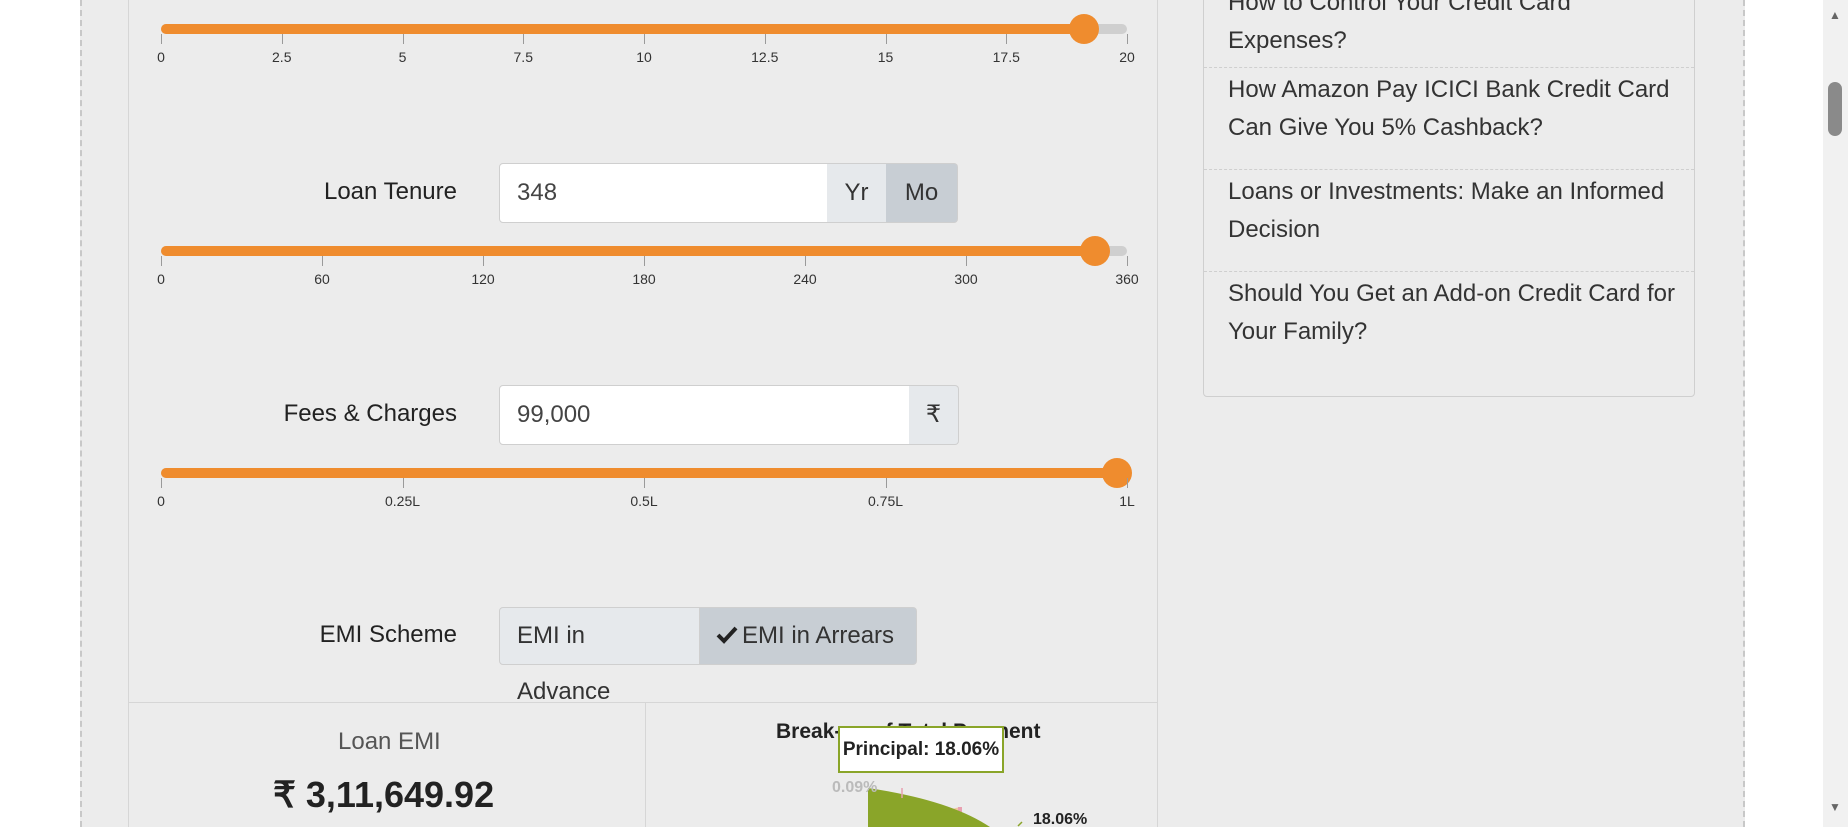  I want to click on loan-emi-value: ₹ 3,11,649.92, so click(384, 794).